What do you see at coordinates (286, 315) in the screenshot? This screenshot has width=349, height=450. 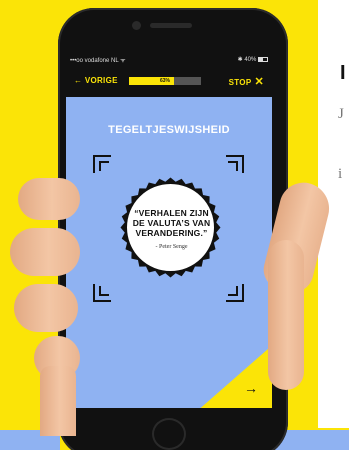 I see `hand-palm-right` at bounding box center [286, 315].